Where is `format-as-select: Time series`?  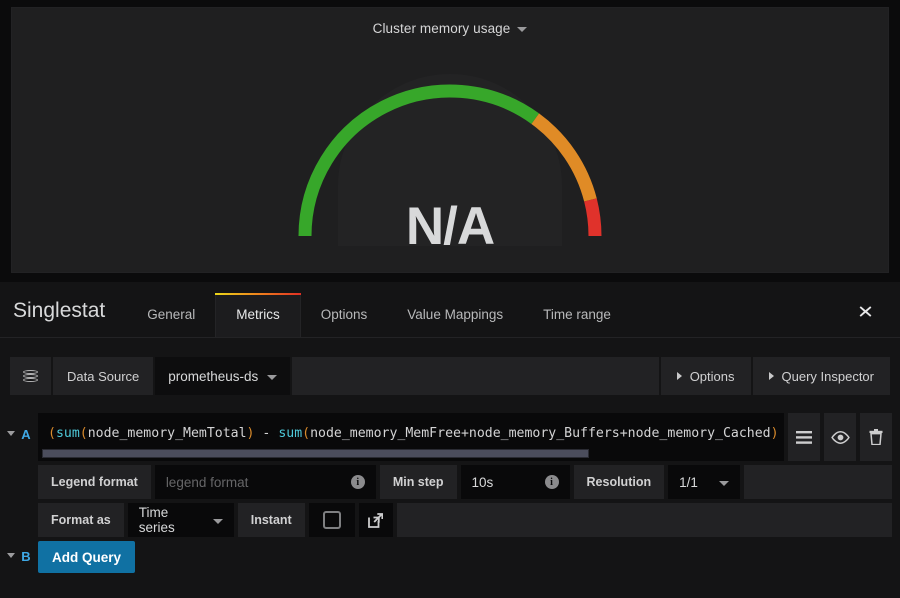
format-as-select: Time series is located at coordinates (180, 520).